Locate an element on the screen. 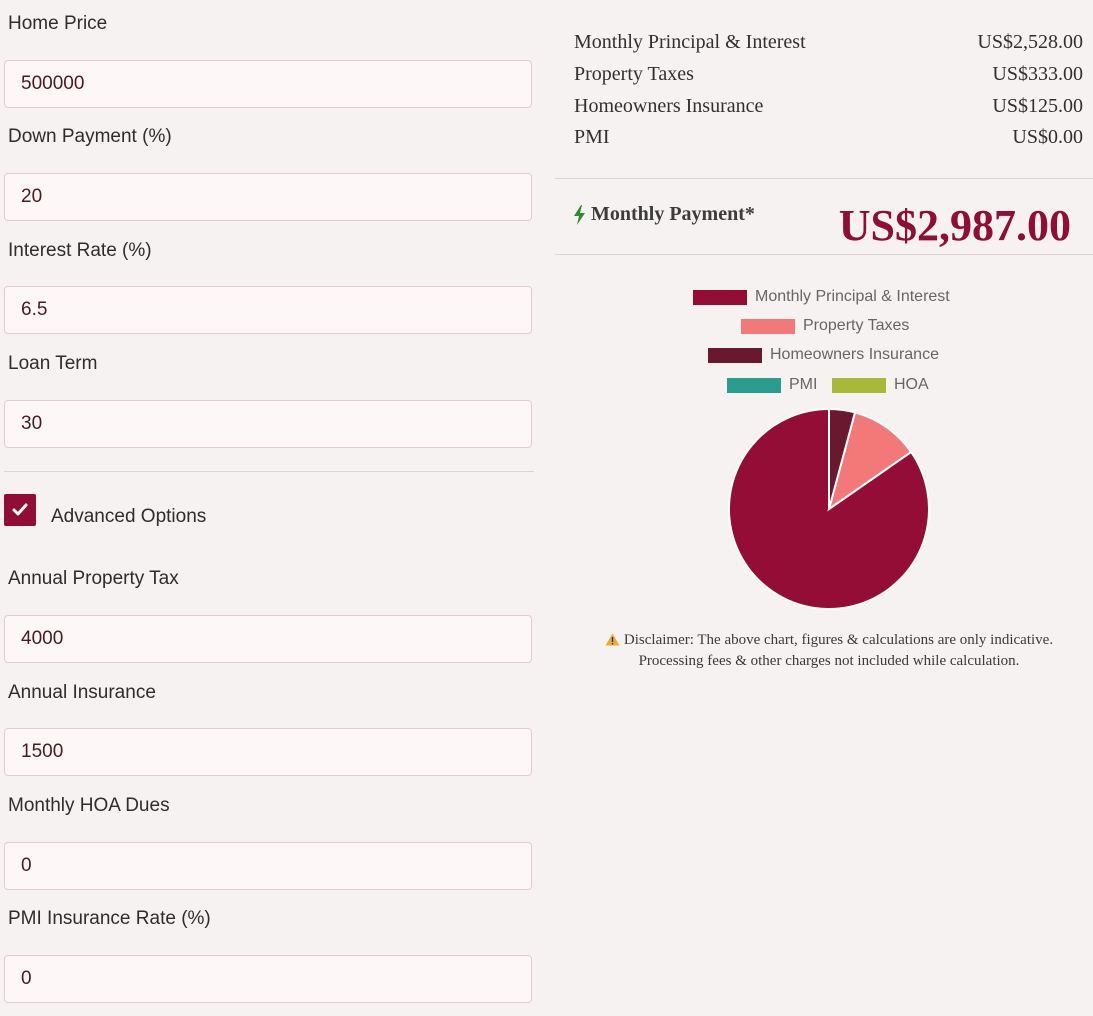 This screenshot has width=1093, height=1016. summary-row-value: US$2,528.00 is located at coordinates (1030, 42).